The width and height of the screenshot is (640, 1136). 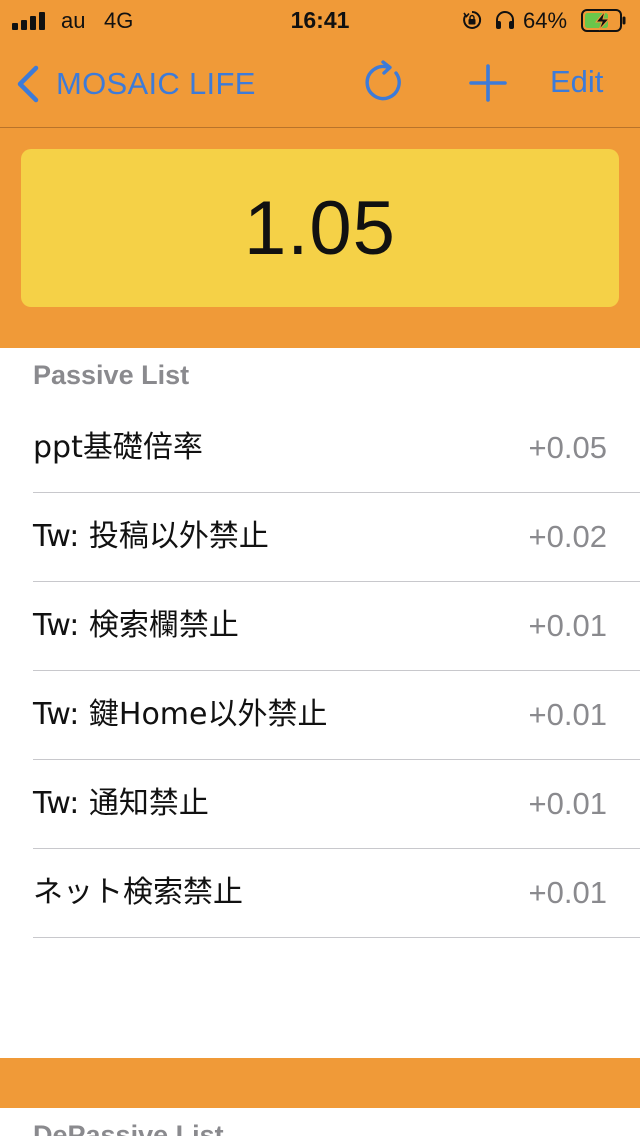 I want to click on headphones-icon, so click(x=505, y=20).